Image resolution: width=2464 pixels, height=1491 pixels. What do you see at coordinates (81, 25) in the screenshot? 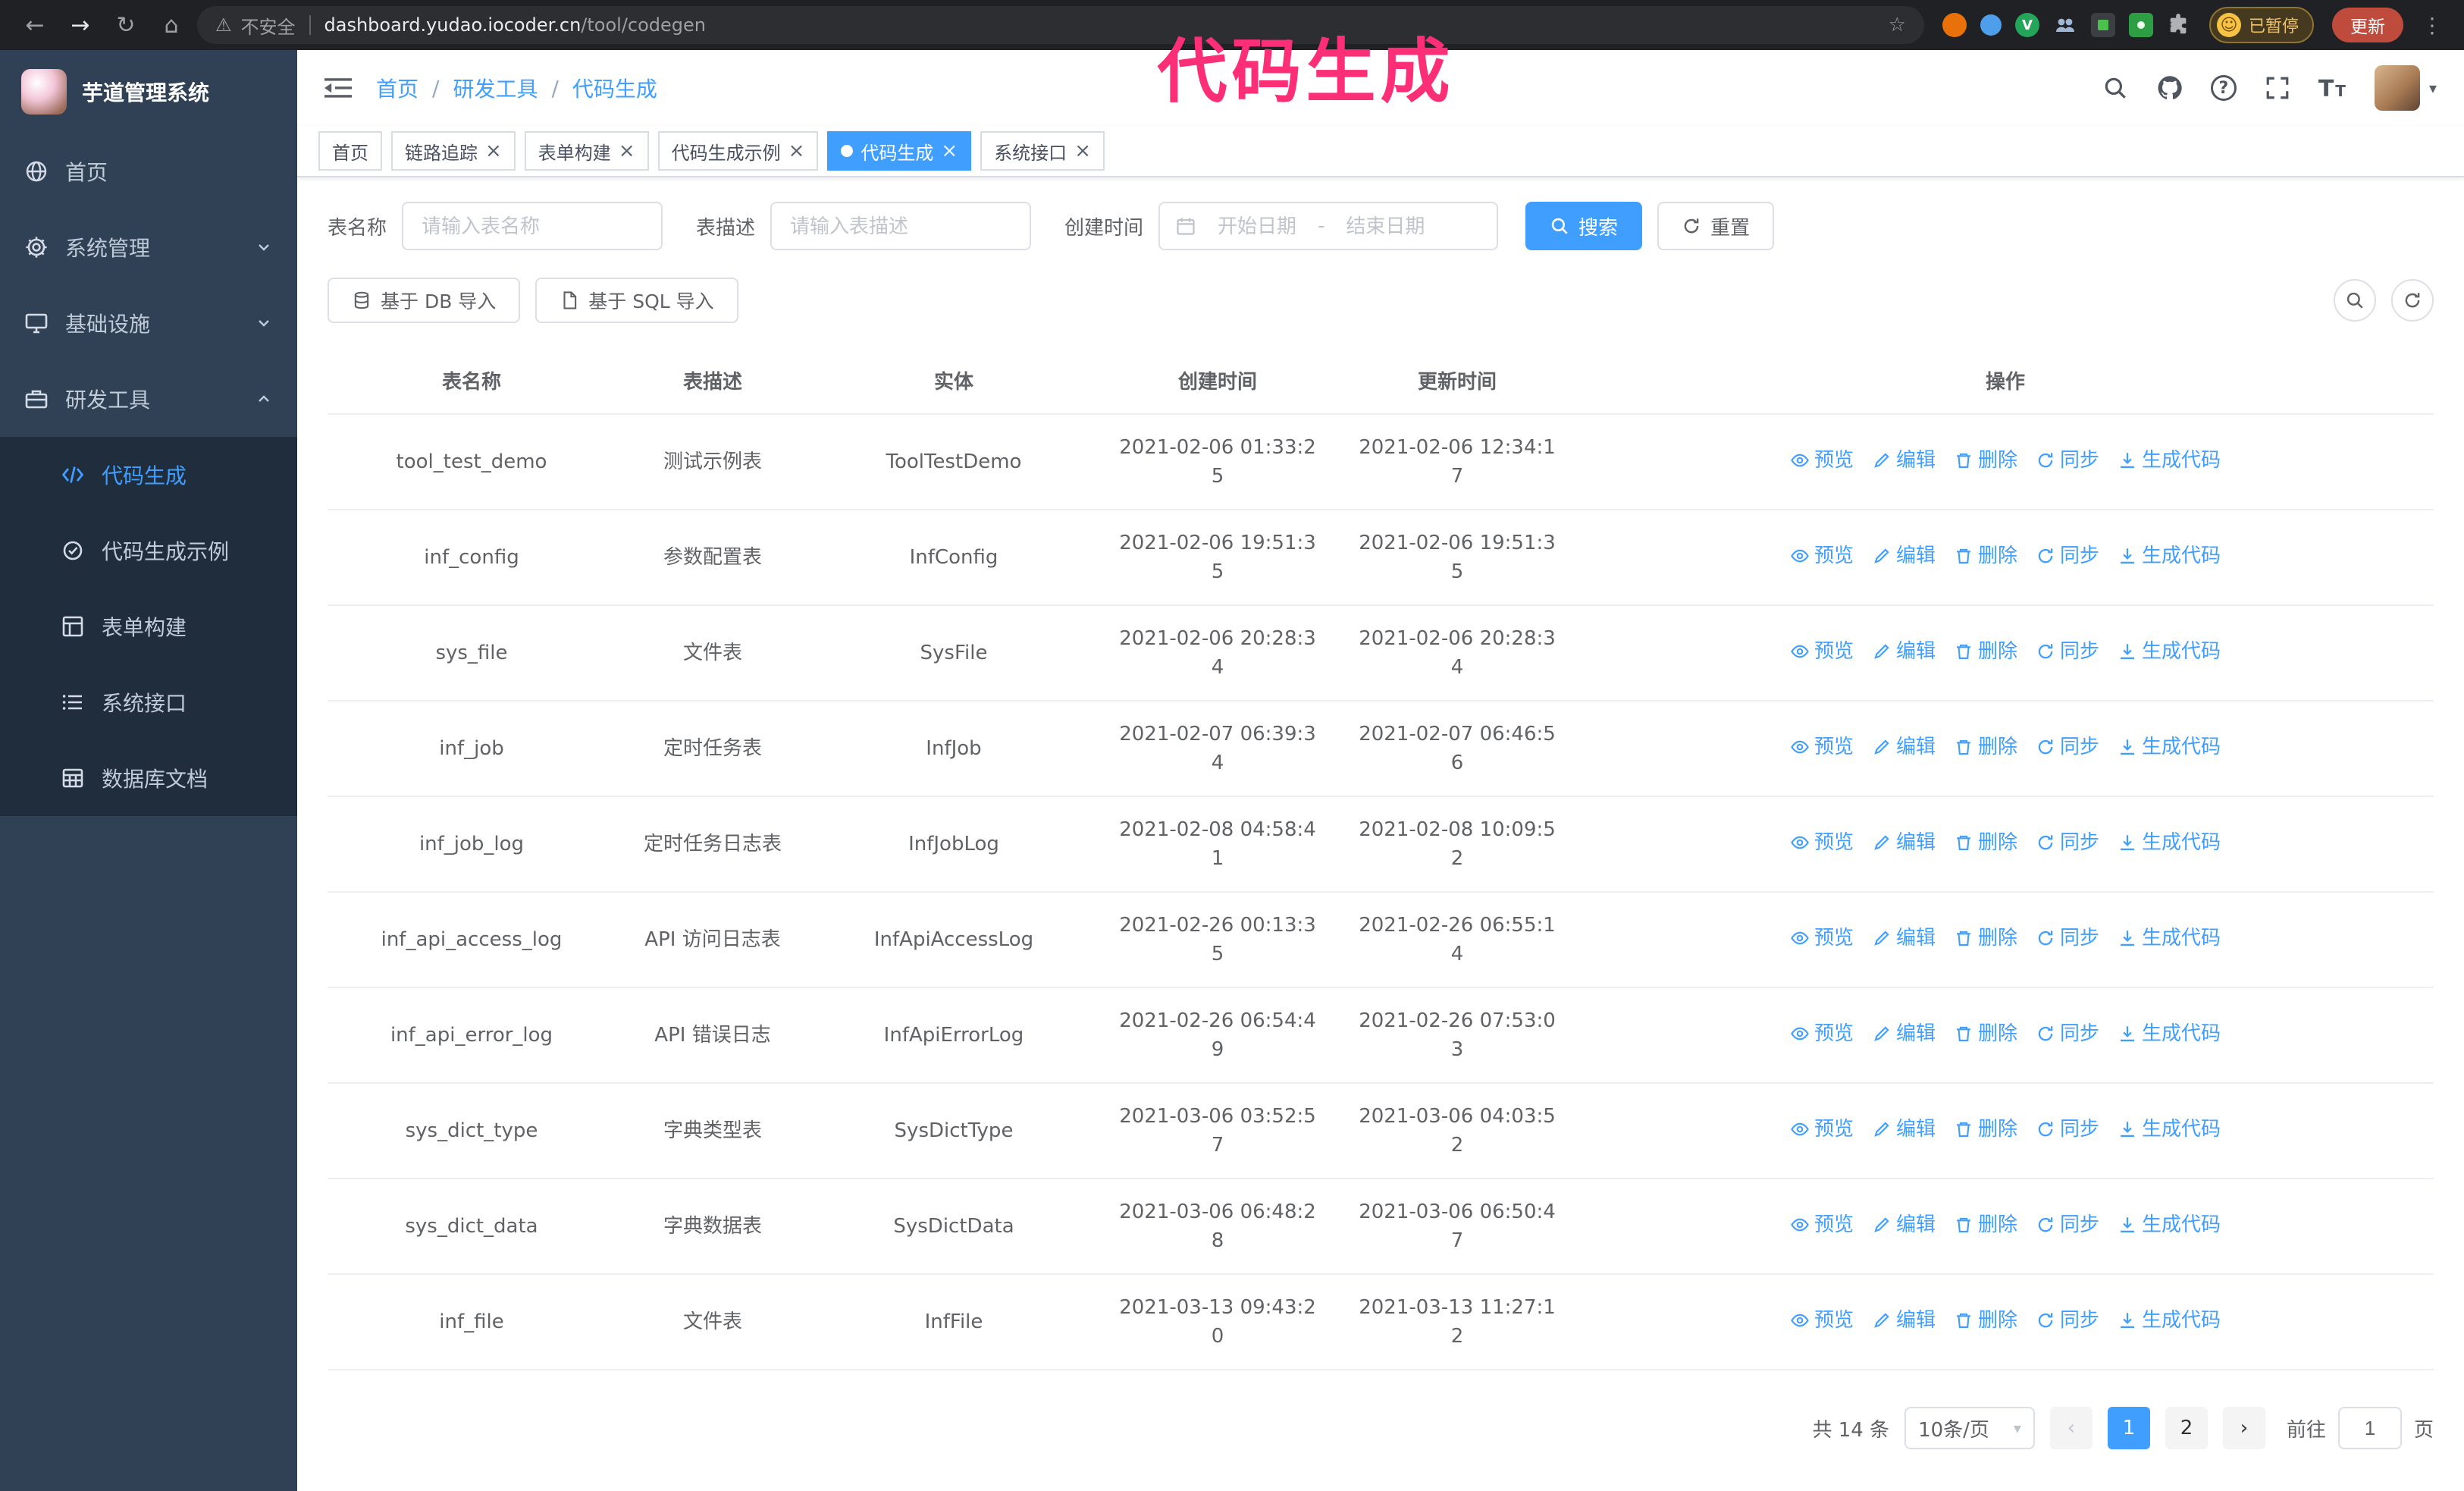
I see `forward-icon: →` at bounding box center [81, 25].